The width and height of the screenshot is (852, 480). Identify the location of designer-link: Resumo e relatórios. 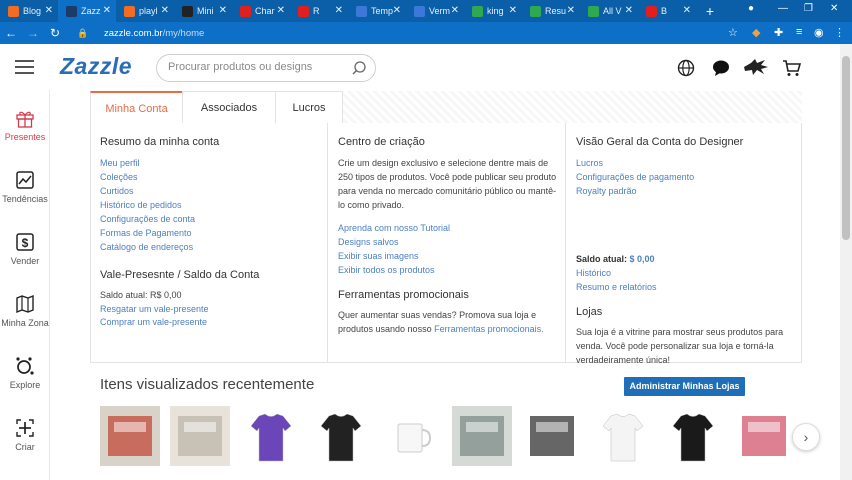
(616, 287).